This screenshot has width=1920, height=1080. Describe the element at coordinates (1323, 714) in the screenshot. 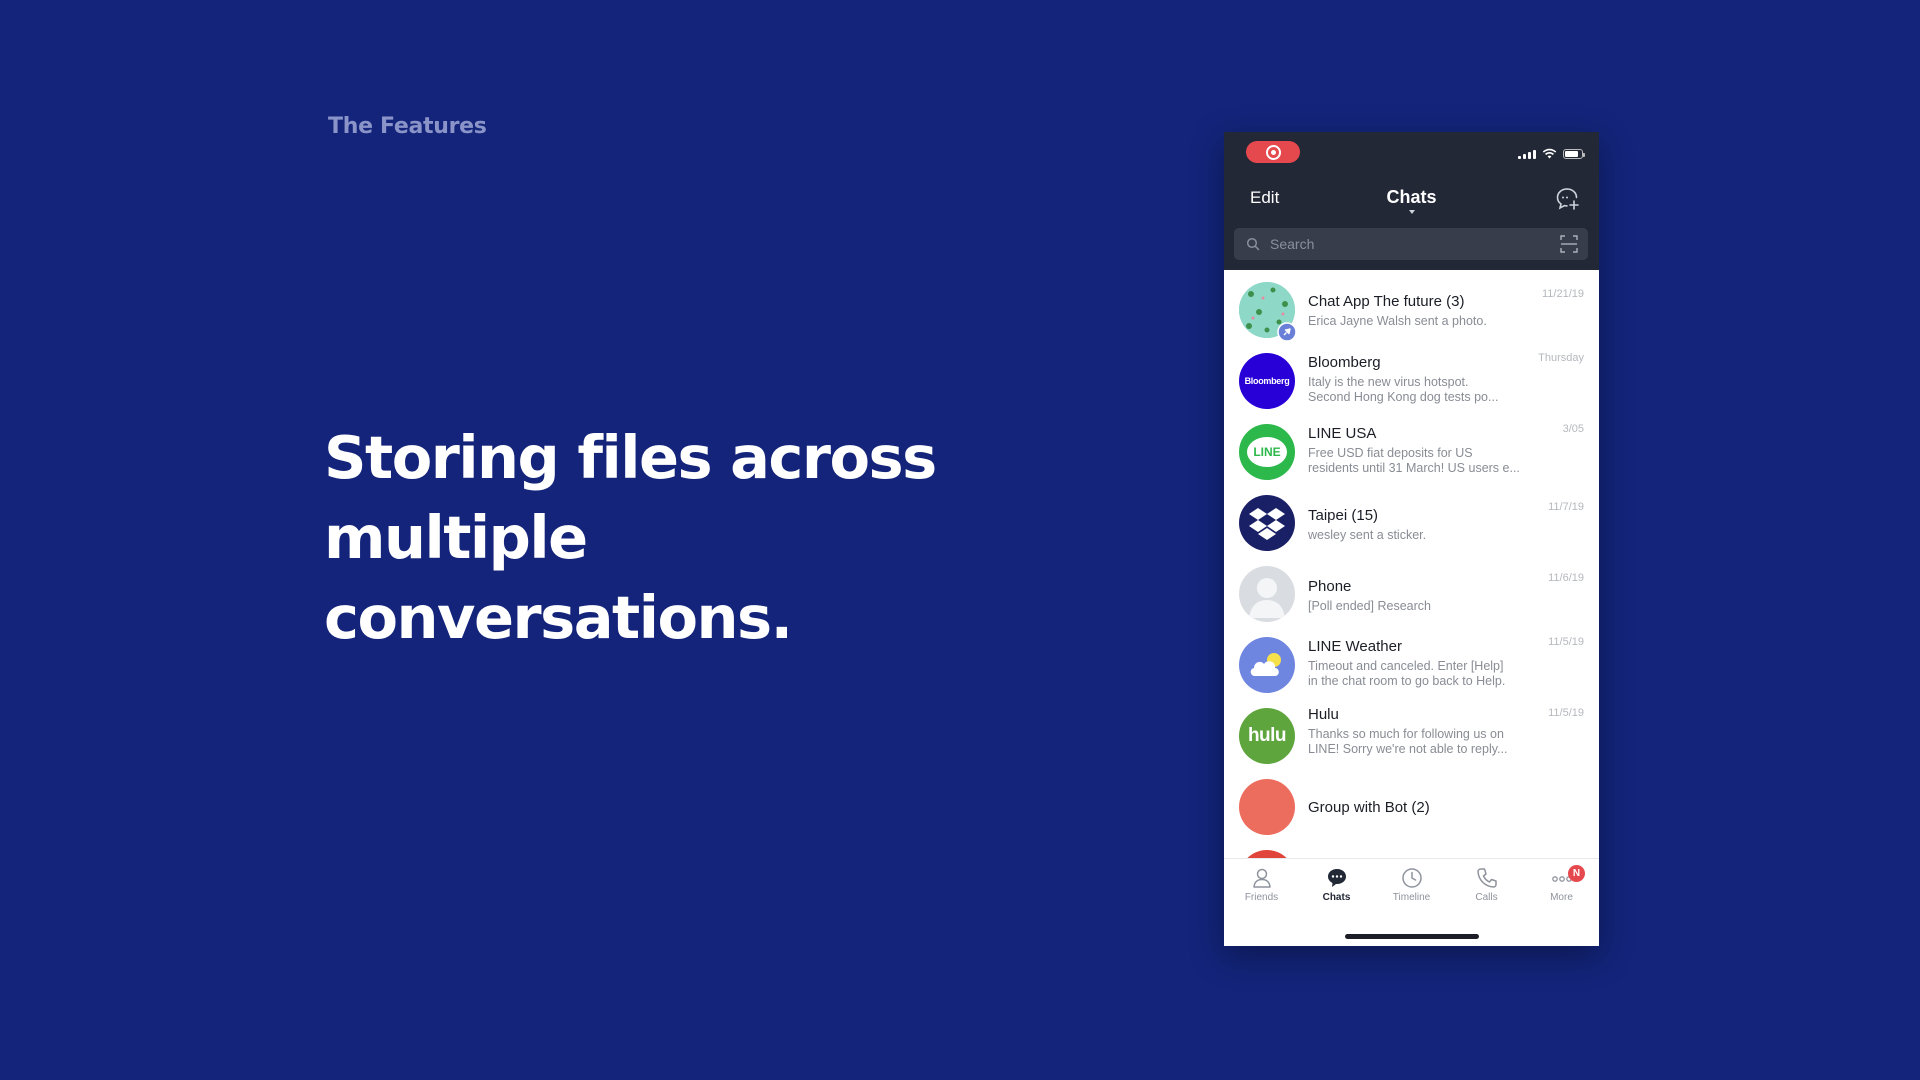

I see `chat-title: Hulu` at that location.